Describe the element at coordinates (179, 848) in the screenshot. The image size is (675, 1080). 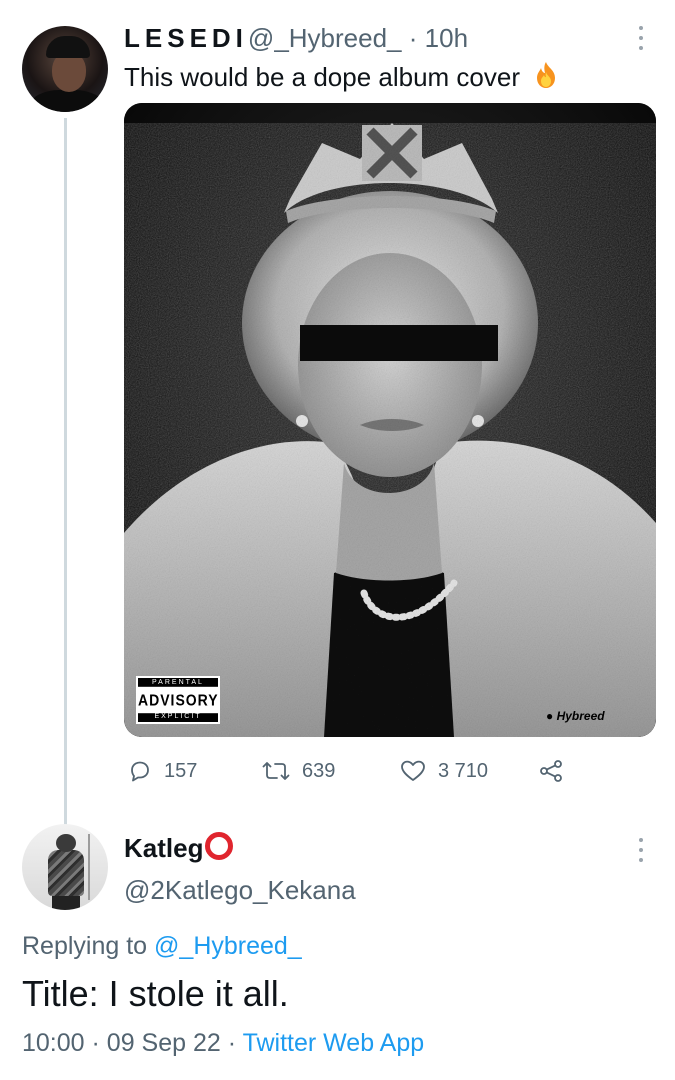
I see `reply-display-name: Katleg` at that location.